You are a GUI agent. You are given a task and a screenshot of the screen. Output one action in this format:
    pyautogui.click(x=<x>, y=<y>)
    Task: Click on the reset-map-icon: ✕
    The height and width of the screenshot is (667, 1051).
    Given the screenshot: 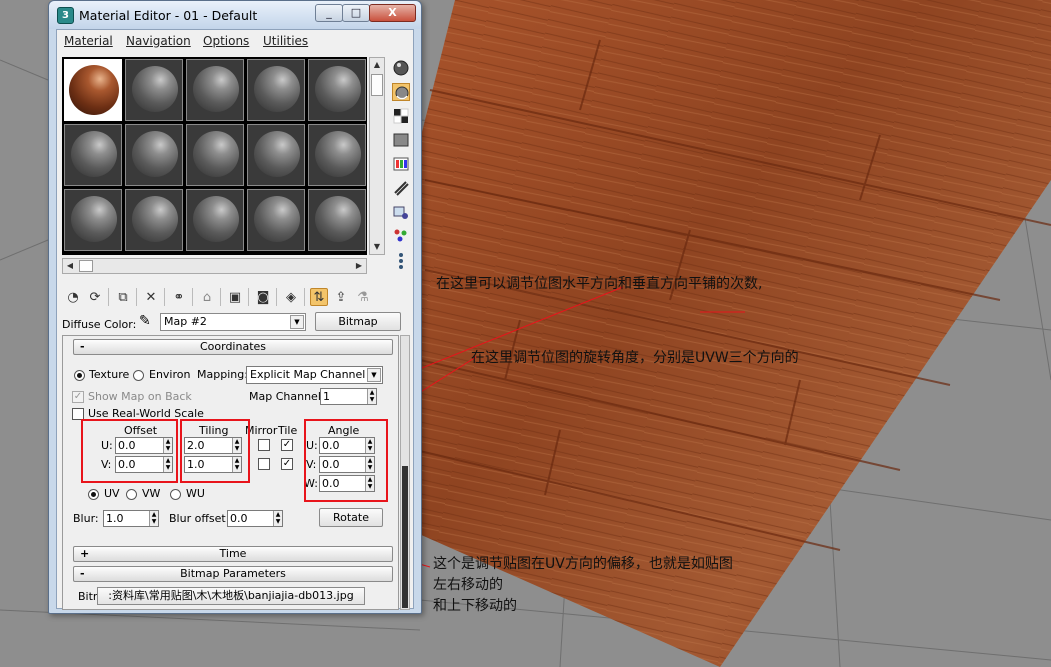 What is the action you would take?
    pyautogui.click(x=151, y=297)
    